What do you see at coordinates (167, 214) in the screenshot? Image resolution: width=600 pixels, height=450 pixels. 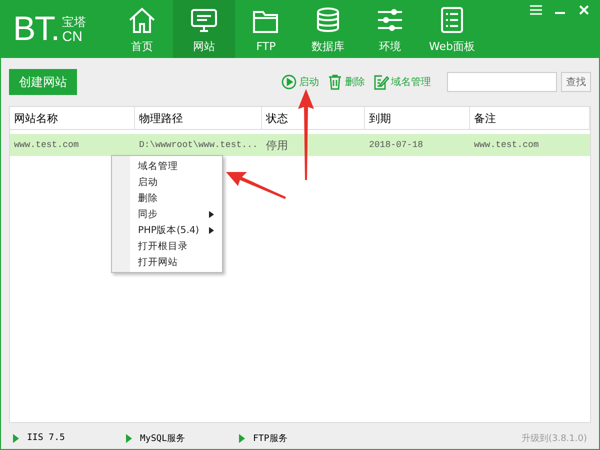 I see `menu-item: 同步` at bounding box center [167, 214].